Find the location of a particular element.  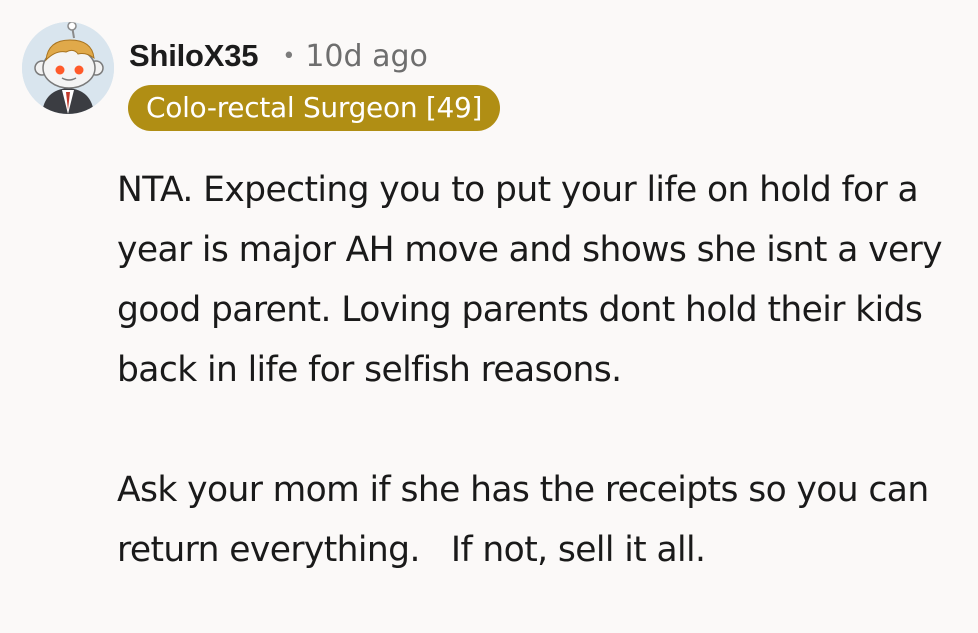

user-avatar-icon is located at coordinates (68, 68).